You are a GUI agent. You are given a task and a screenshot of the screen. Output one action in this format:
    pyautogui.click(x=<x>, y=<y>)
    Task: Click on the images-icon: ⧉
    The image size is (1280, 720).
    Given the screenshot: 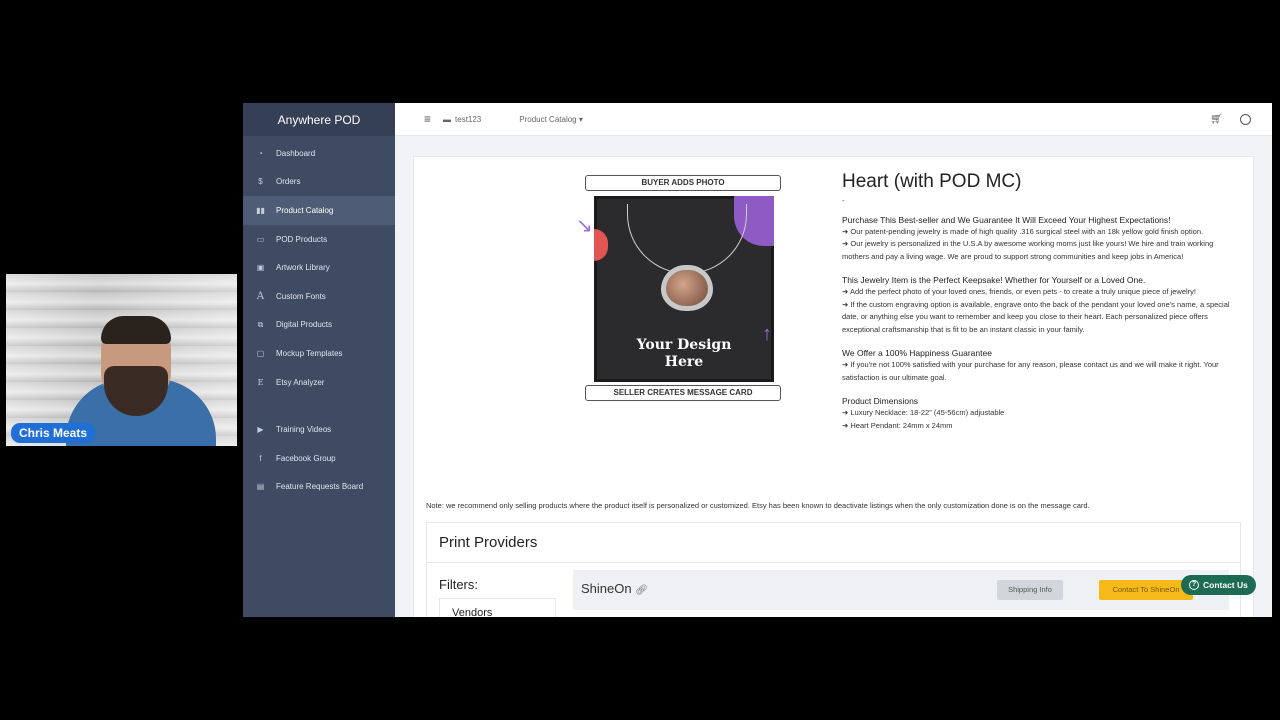 What is the action you would take?
    pyautogui.click(x=260, y=324)
    